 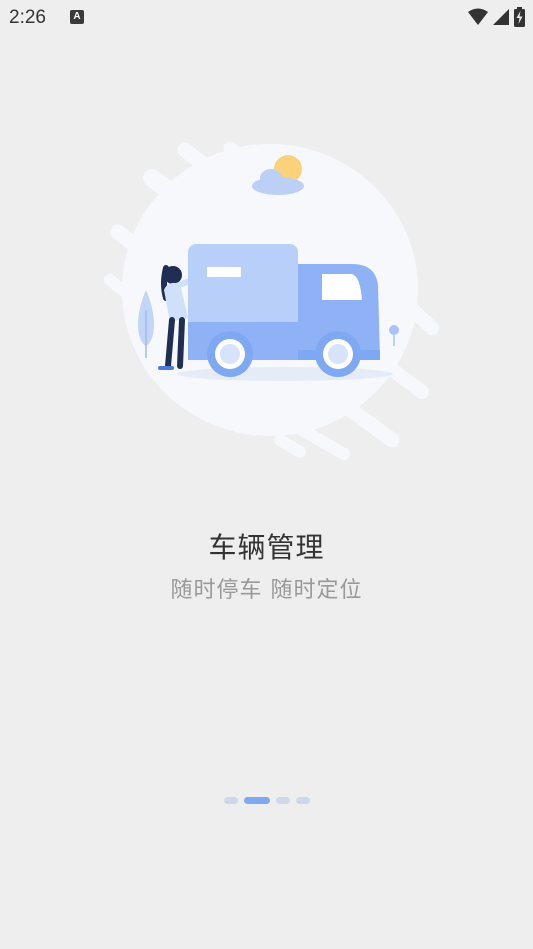 What do you see at coordinates (266, 590) in the screenshot?
I see `onboarding-subtitle: 随时停车 随时定位` at bounding box center [266, 590].